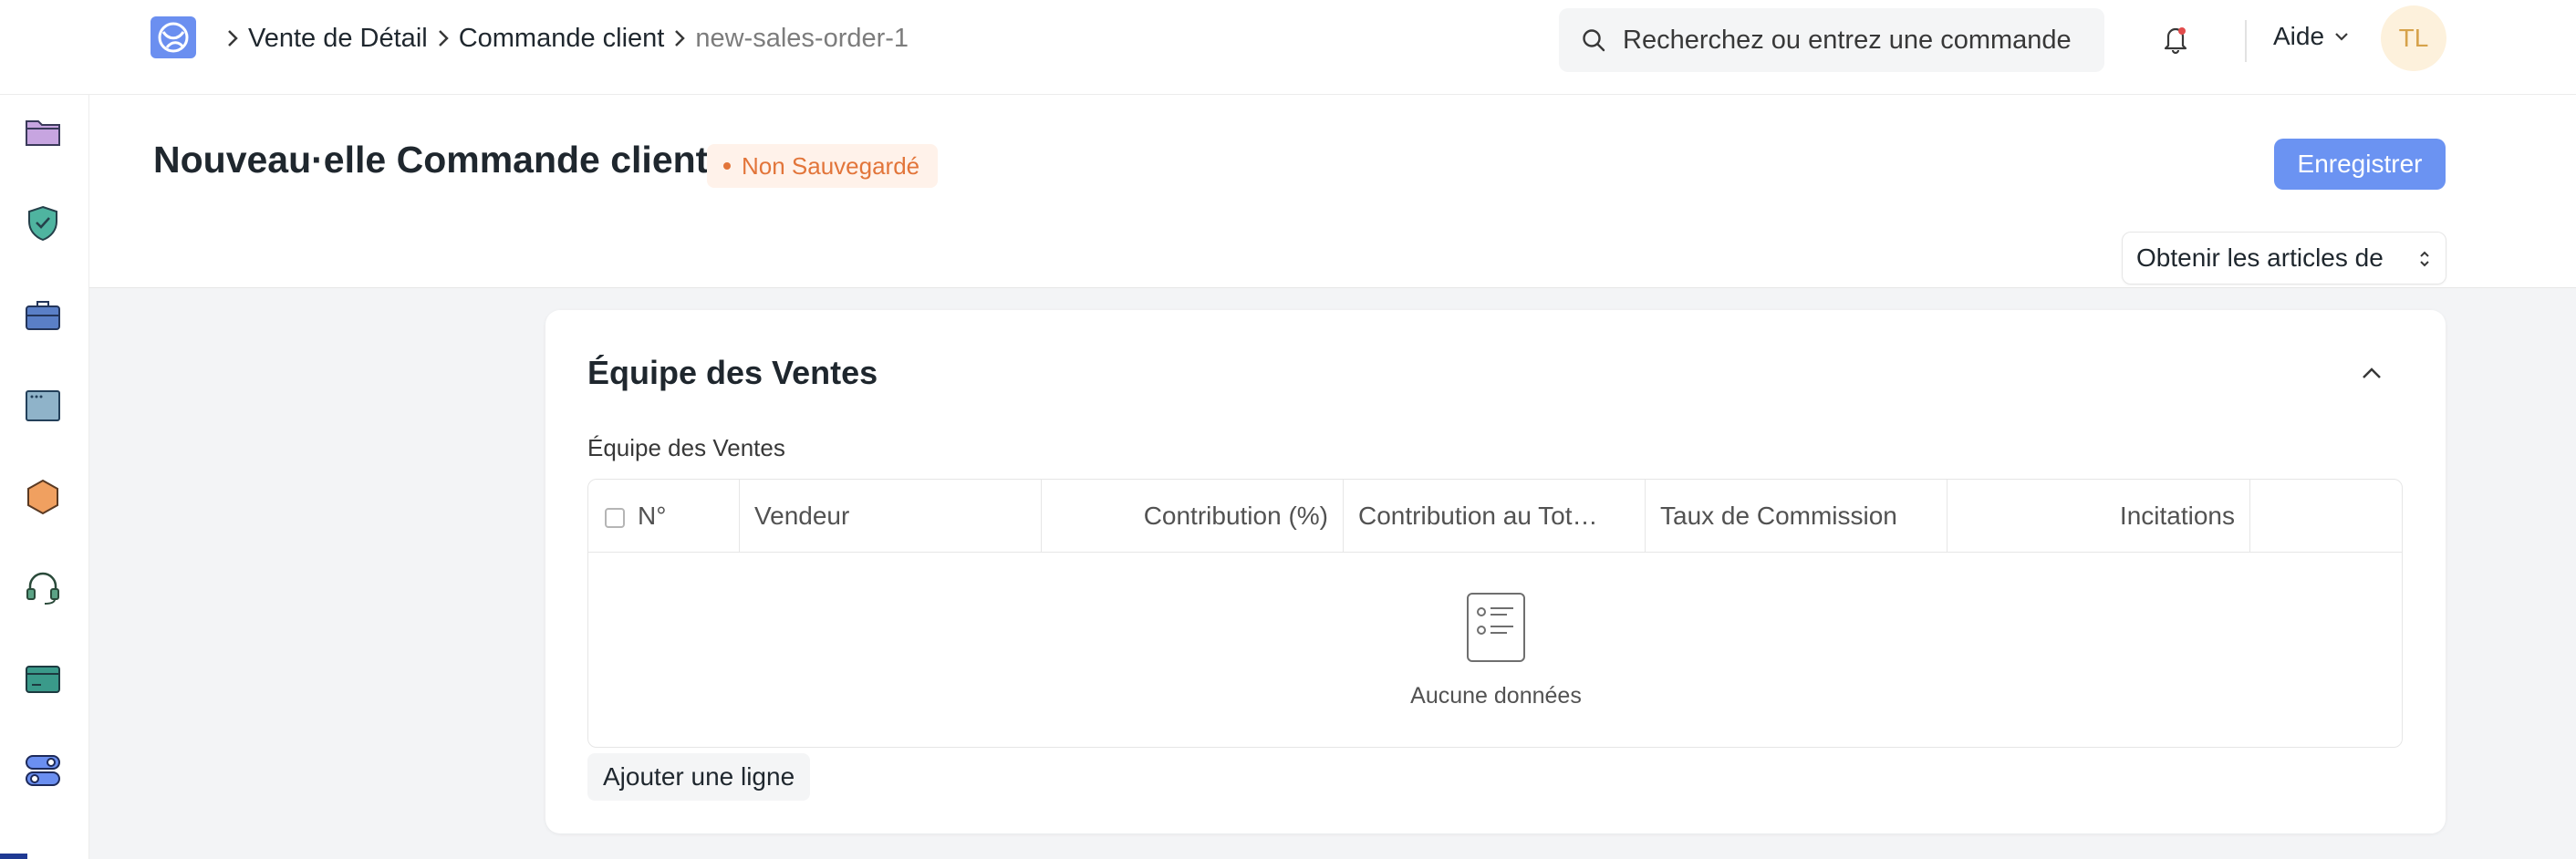 The image size is (2576, 859). Describe the element at coordinates (802, 38) in the screenshot. I see `breadcrumb-current: new-sales-order-1` at that location.